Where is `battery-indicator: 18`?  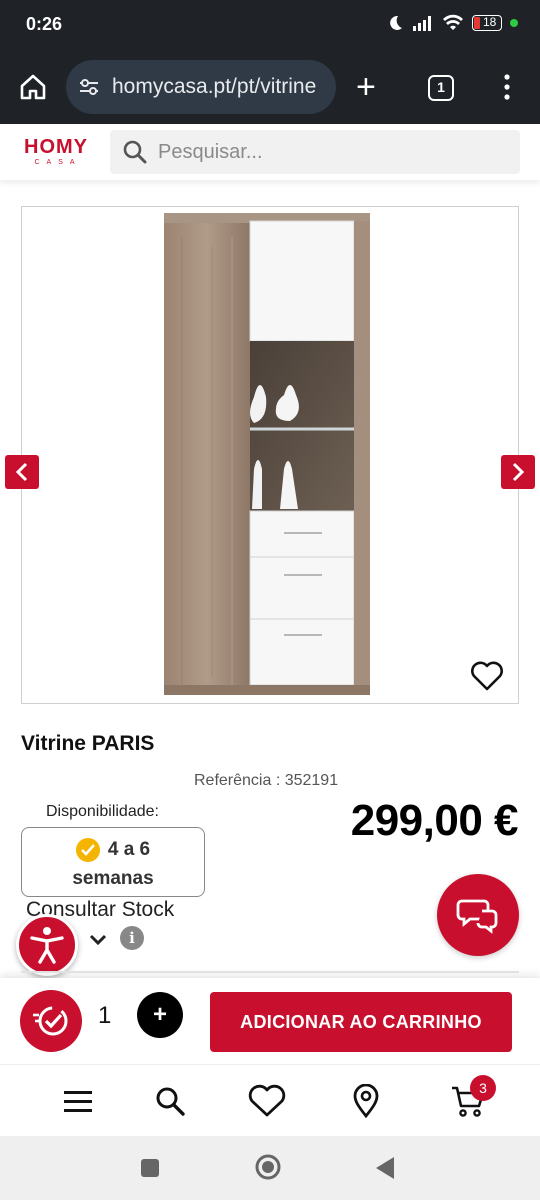 battery-indicator: 18 is located at coordinates (486, 23).